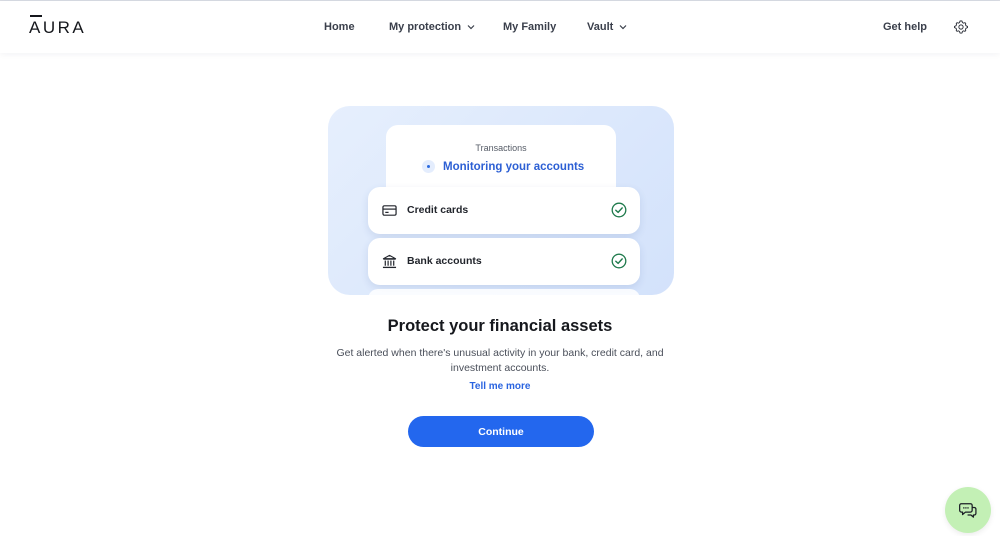 The height and width of the screenshot is (536, 1000). I want to click on nav-vault-label: Vault, so click(600, 27).